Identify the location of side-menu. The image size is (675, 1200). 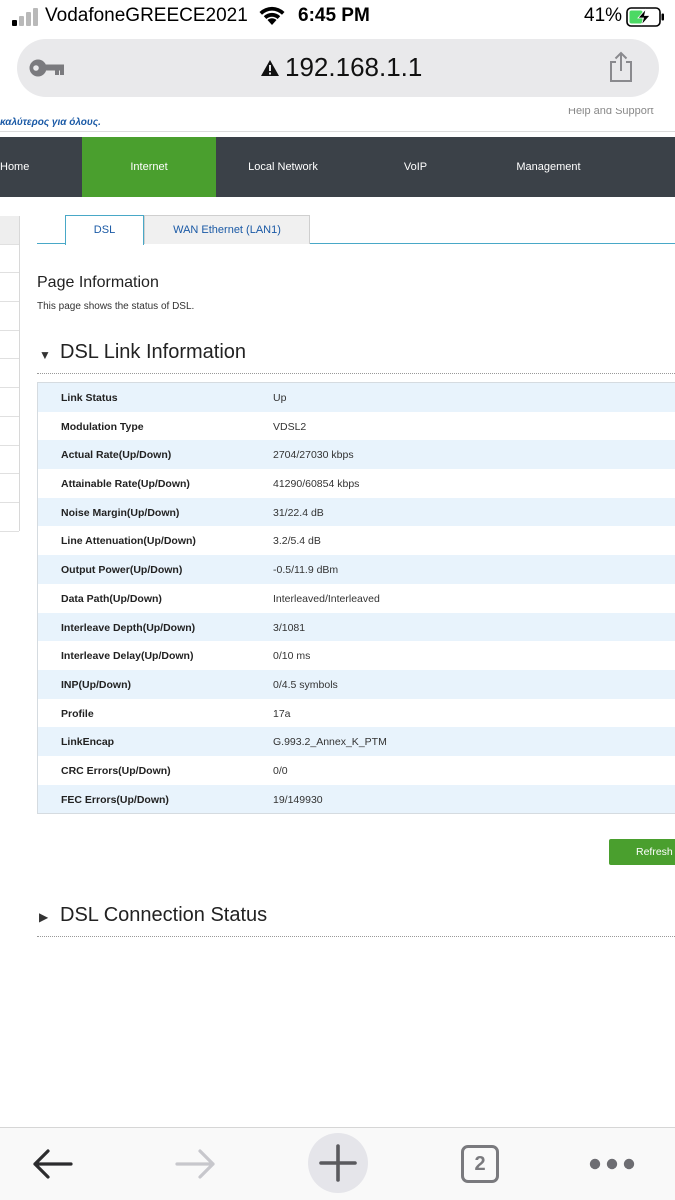
(10, 374).